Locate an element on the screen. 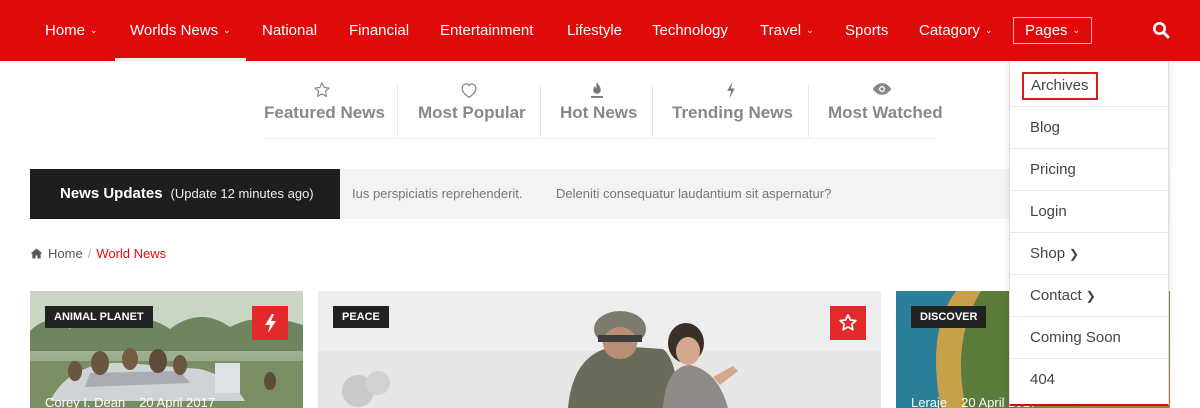 This screenshot has width=1200, height=408. card-meta: Corey I. Dean 20 April 2017 is located at coordinates (137, 401).